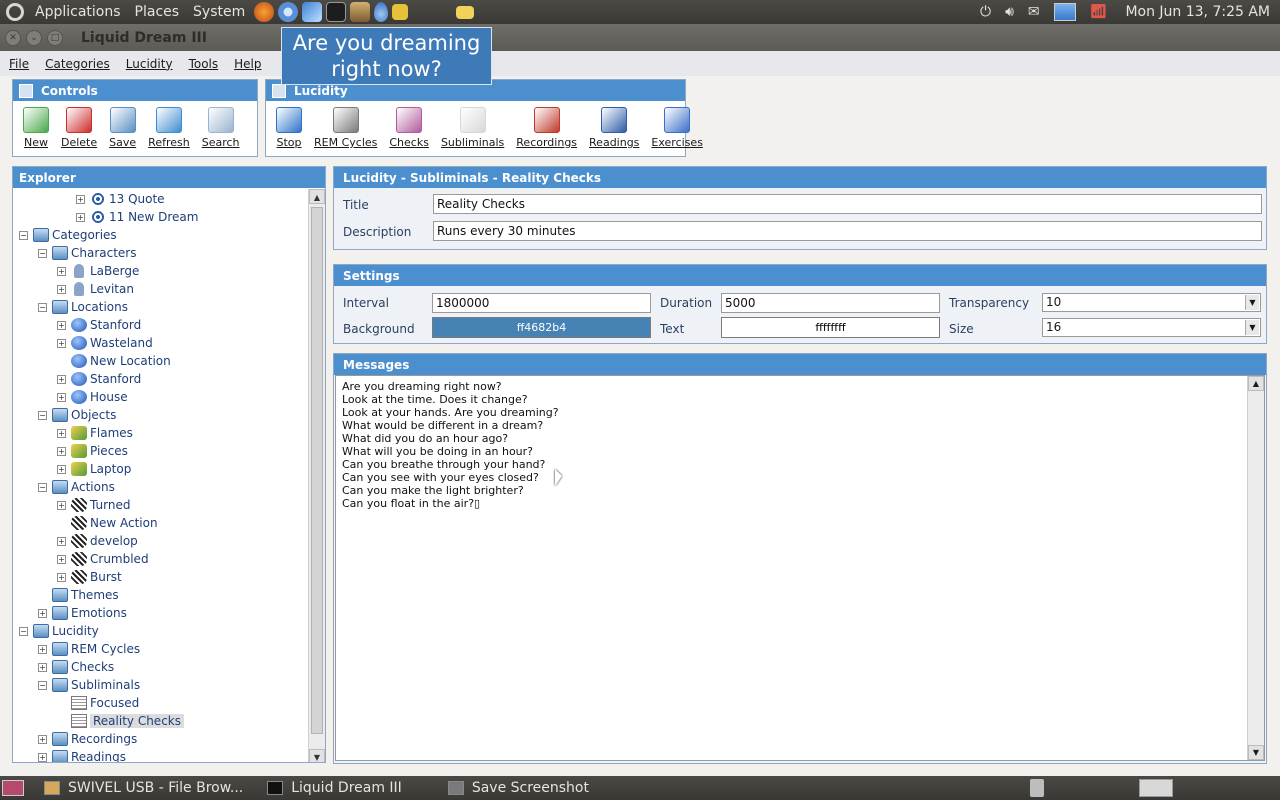 The image size is (1280, 800). What do you see at coordinates (95, 289) in the screenshot?
I see `tree-node: + Levitan` at bounding box center [95, 289].